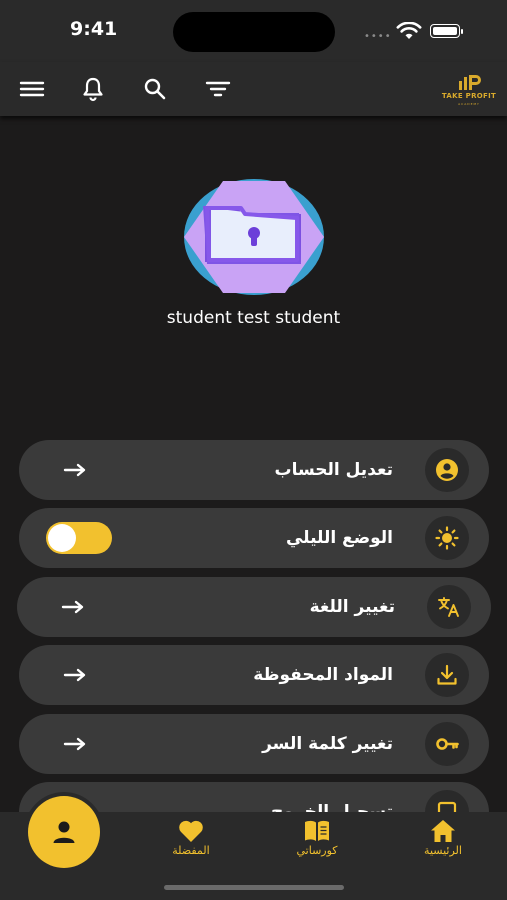 The width and height of the screenshot is (507, 900). I want to click on account-circle-icon, so click(447, 470).